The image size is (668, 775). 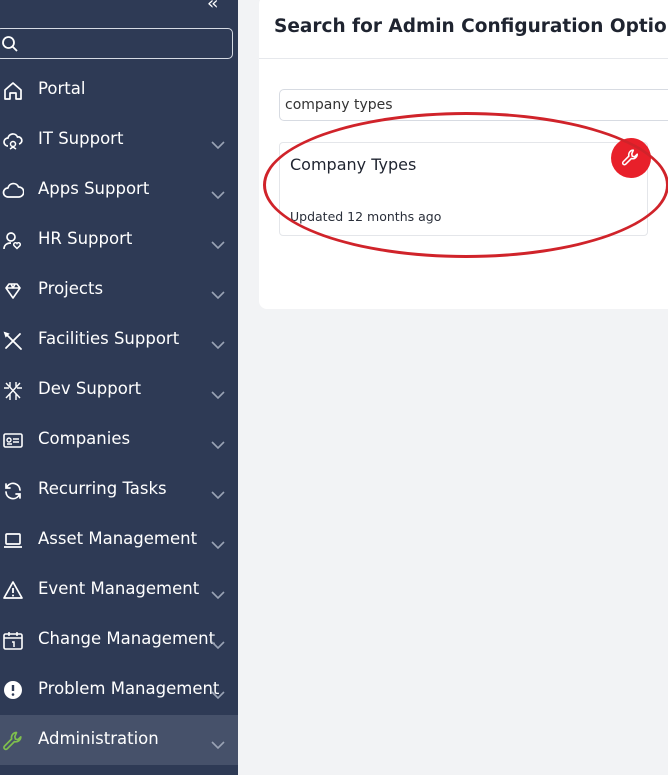 What do you see at coordinates (13, 590) in the screenshot?
I see `warning-icon` at bounding box center [13, 590].